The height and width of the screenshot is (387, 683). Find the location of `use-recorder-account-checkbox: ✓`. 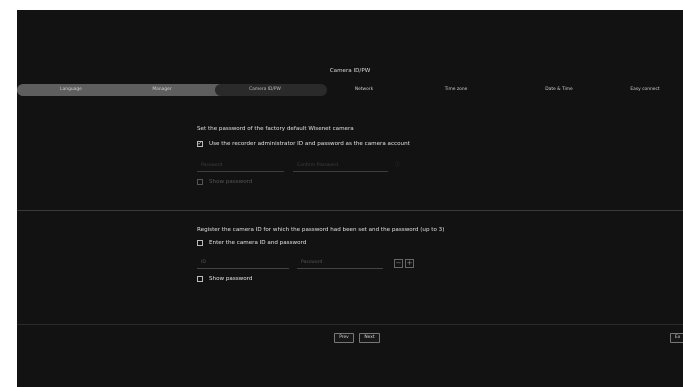

use-recorder-account-checkbox: ✓ is located at coordinates (200, 144).